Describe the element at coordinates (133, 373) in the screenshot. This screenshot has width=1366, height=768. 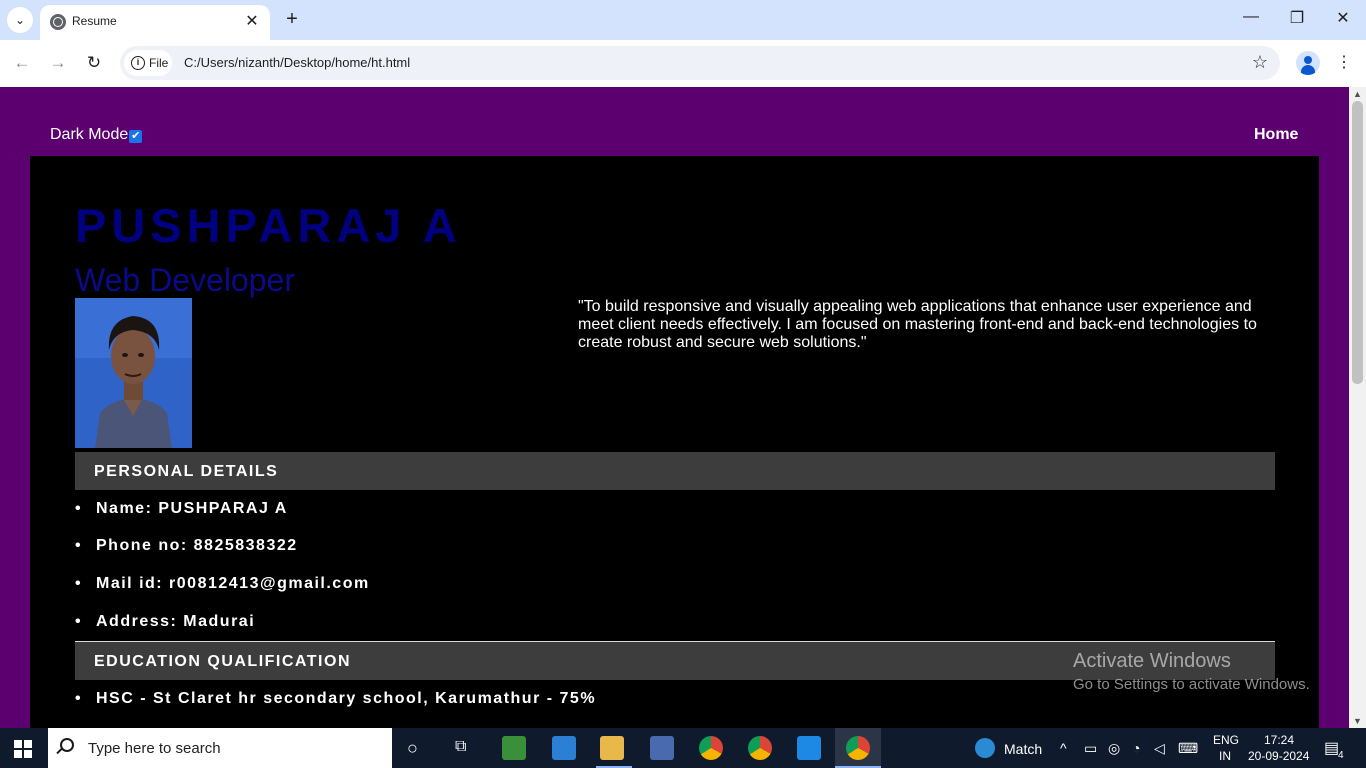
I see `profile-photo` at that location.